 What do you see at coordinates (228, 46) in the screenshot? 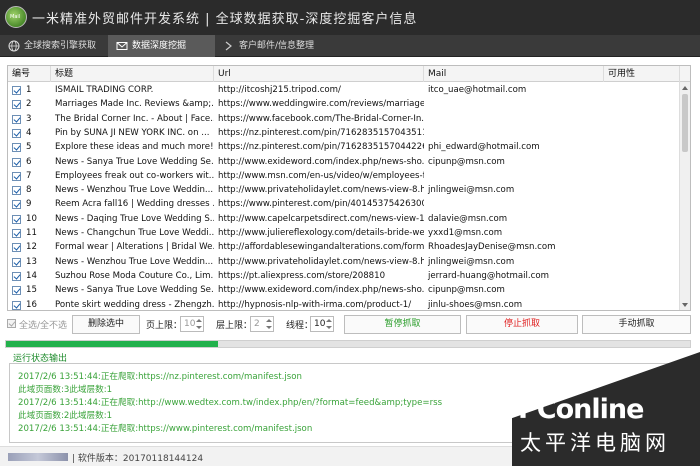
I see `chevron-right-icon` at bounding box center [228, 46].